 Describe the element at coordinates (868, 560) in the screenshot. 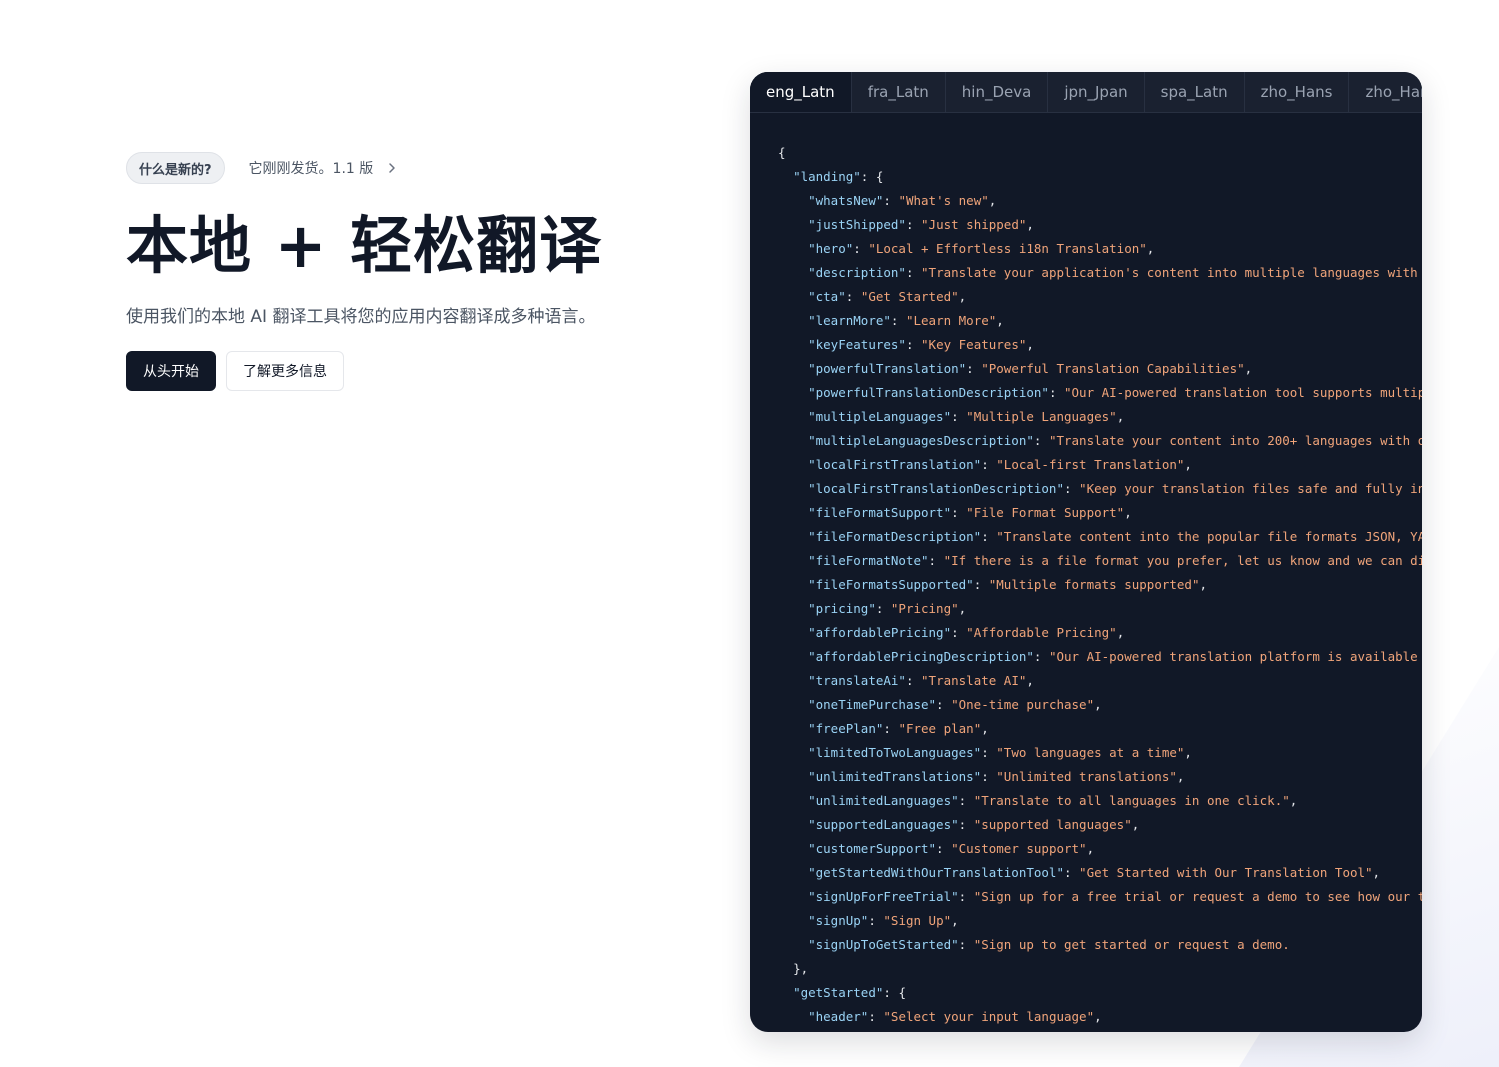

I see `json-key: "fileFormatNote"` at that location.